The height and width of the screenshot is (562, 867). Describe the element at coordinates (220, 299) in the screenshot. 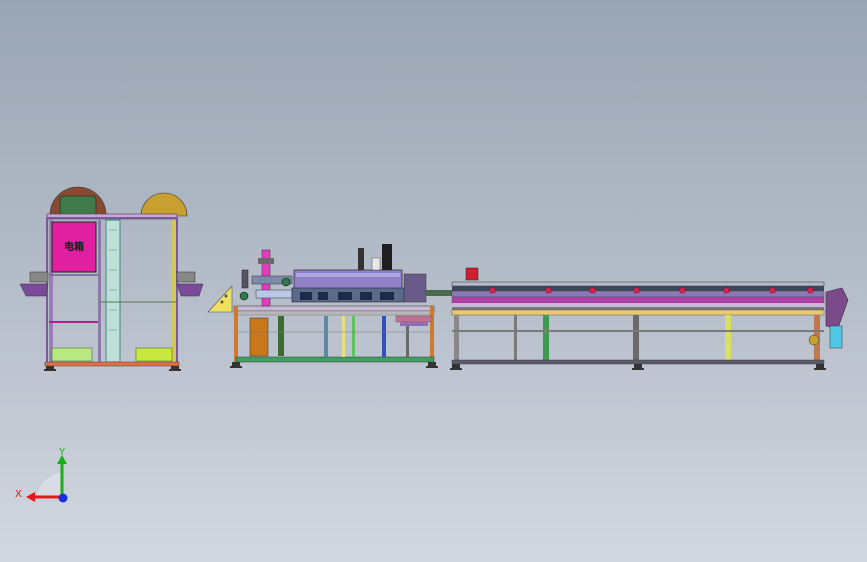

I see `yellow-sector` at that location.